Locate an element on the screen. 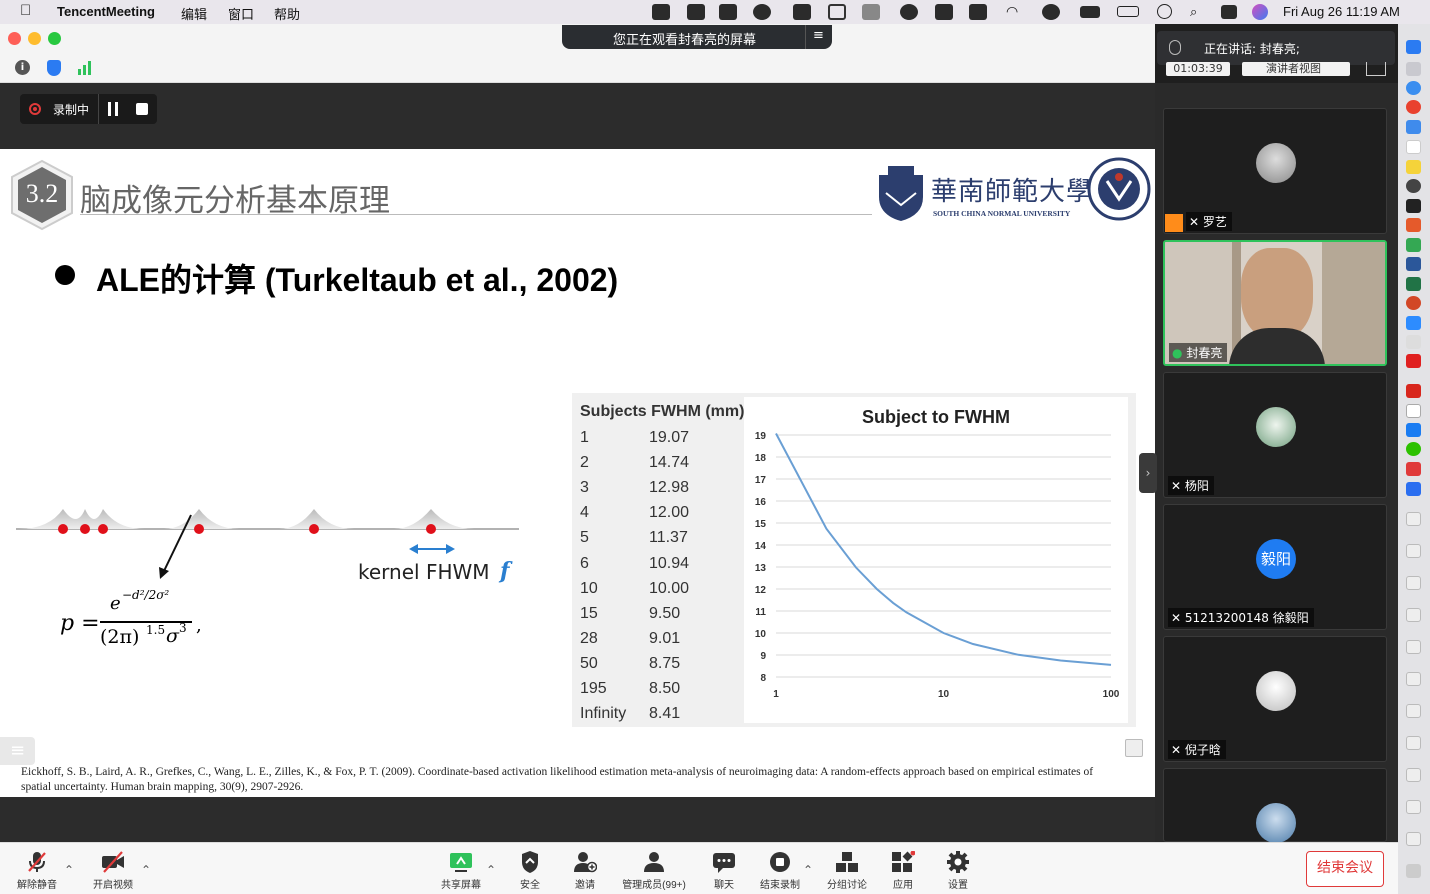  participant-tile: ✕ 倪子晗 is located at coordinates (1275, 699).